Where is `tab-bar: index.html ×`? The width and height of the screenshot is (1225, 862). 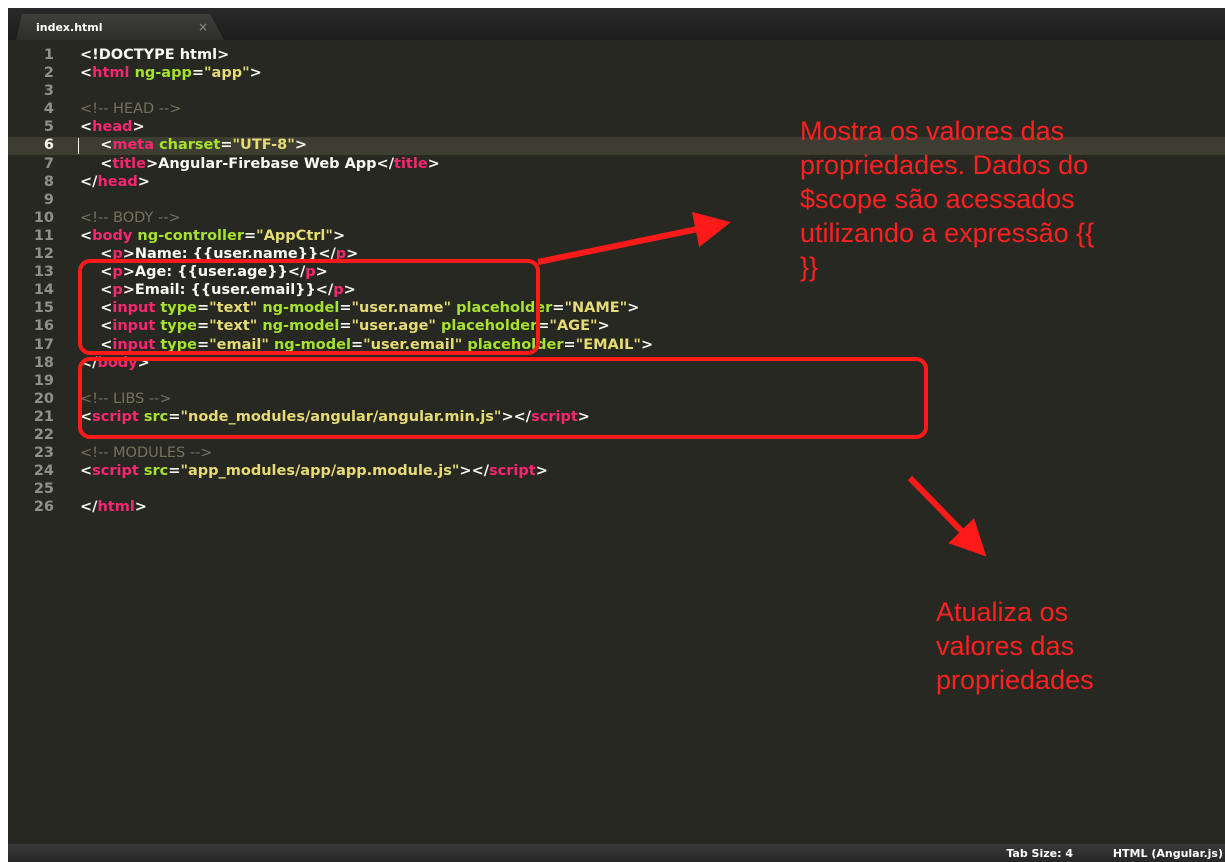
tab-bar: index.html × is located at coordinates (616, 24).